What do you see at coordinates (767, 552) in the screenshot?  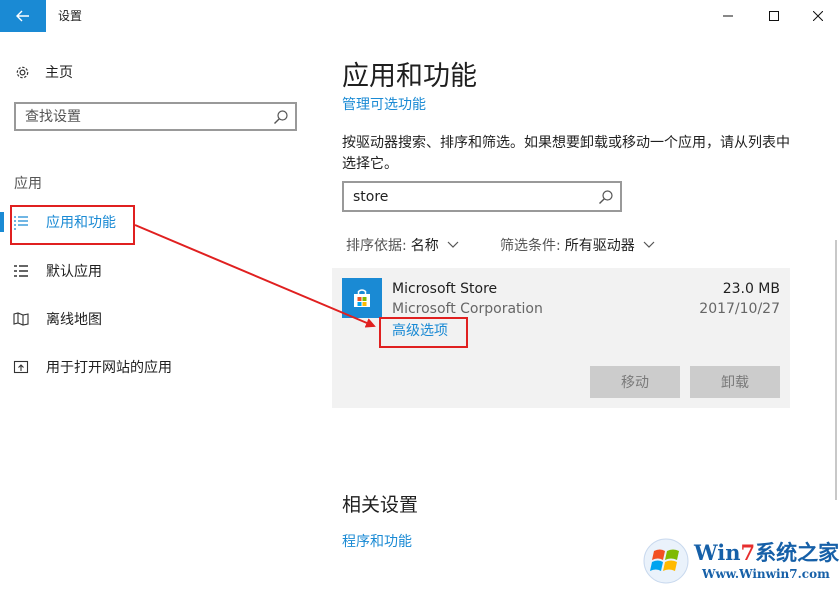 I see `watermark-brand: Win7系统之家` at bounding box center [767, 552].